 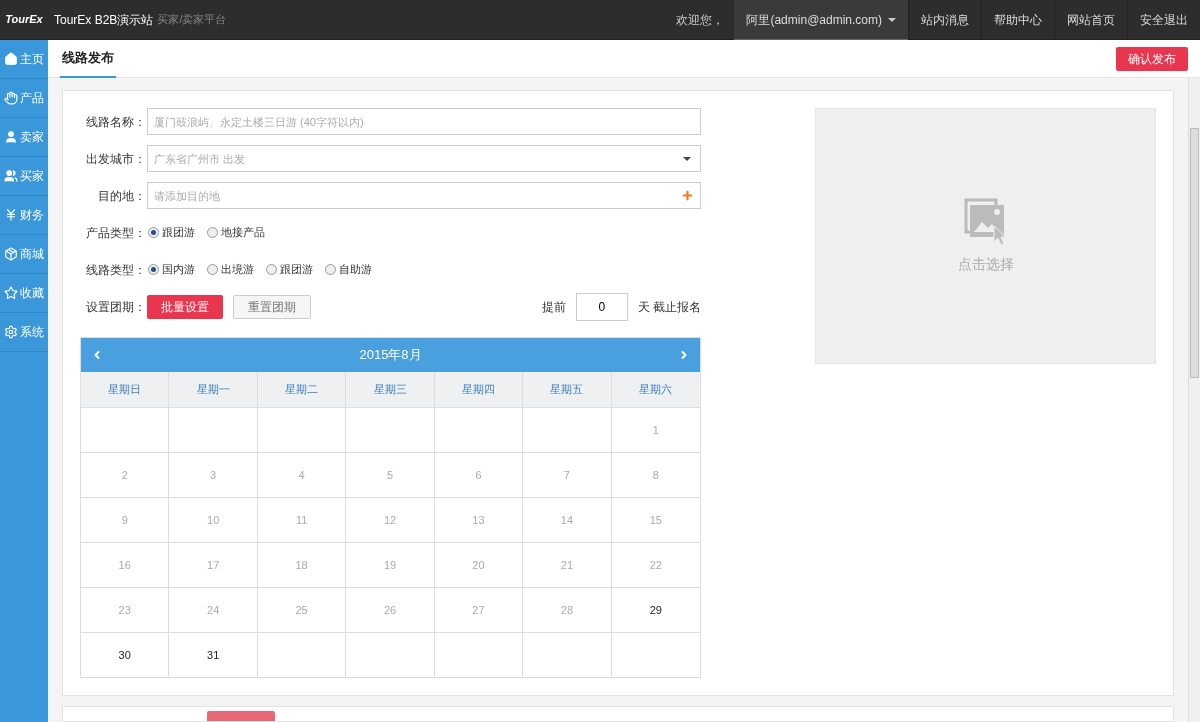 What do you see at coordinates (125, 389) in the screenshot?
I see `weekday-header: 星期日` at bounding box center [125, 389].